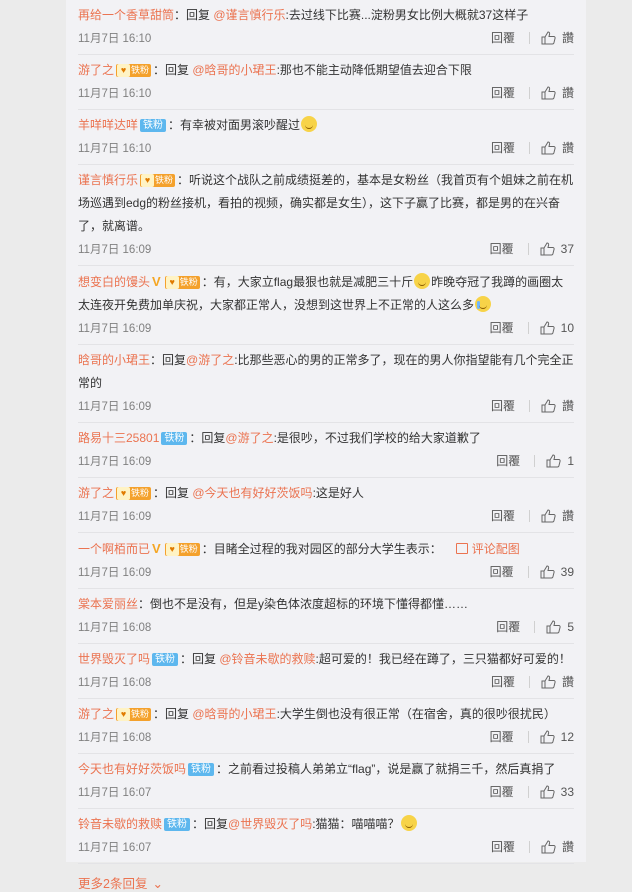 This screenshot has height=892, width=632. Describe the element at coordinates (557, 572) in the screenshot. I see `like-button: 39` at that location.